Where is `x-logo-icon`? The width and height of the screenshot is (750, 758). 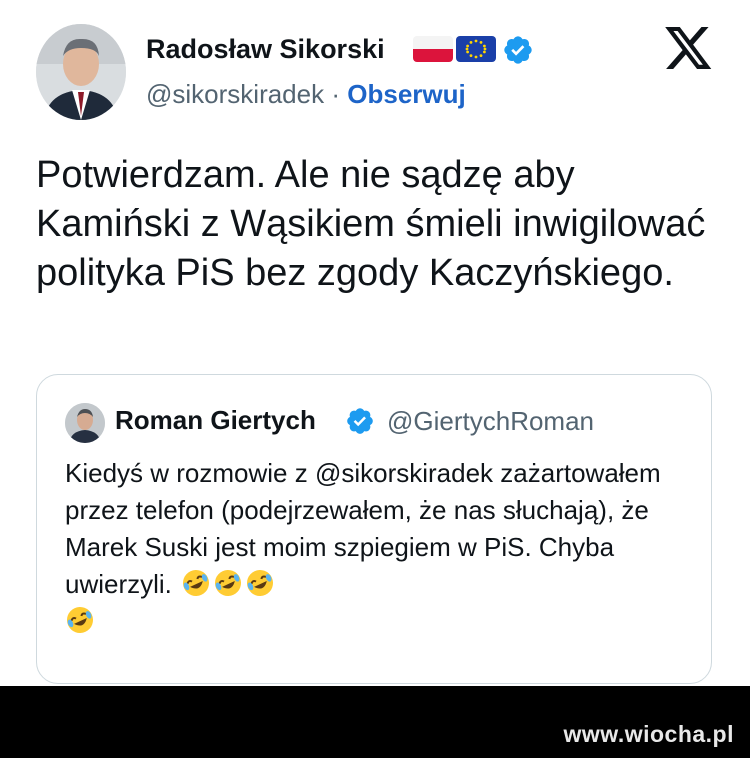 x-logo-icon is located at coordinates (689, 49).